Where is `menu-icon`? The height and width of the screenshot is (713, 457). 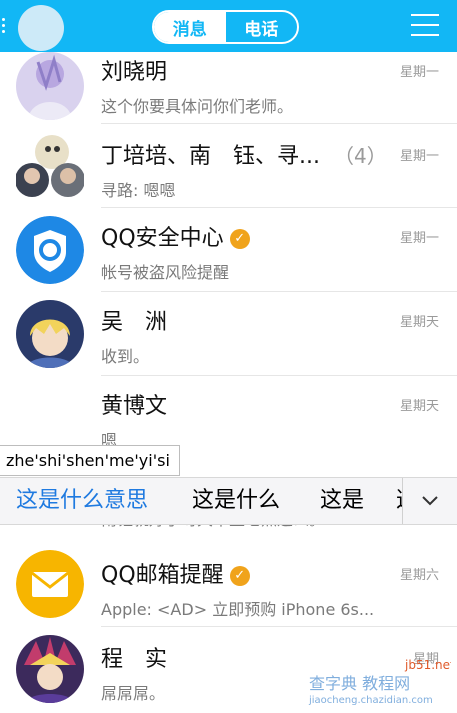 menu-icon is located at coordinates (425, 26).